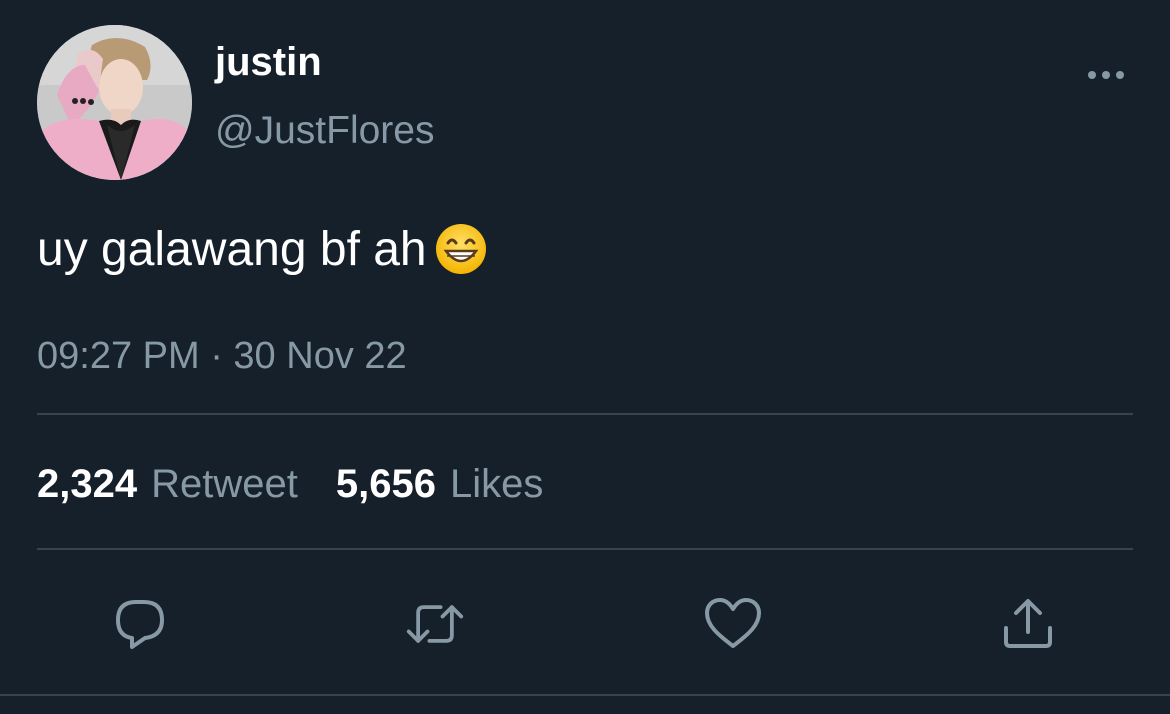  I want to click on retweet-button, so click(435, 624).